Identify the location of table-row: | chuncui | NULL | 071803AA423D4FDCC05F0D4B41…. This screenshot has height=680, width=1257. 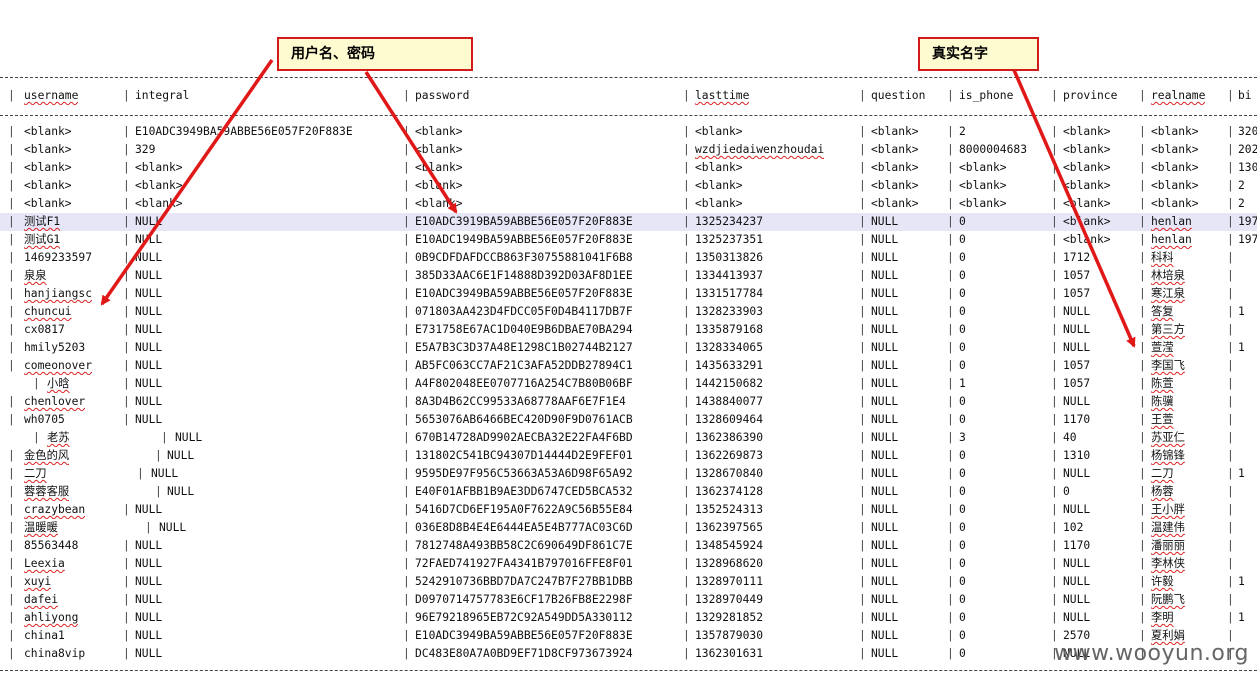
(628, 312).